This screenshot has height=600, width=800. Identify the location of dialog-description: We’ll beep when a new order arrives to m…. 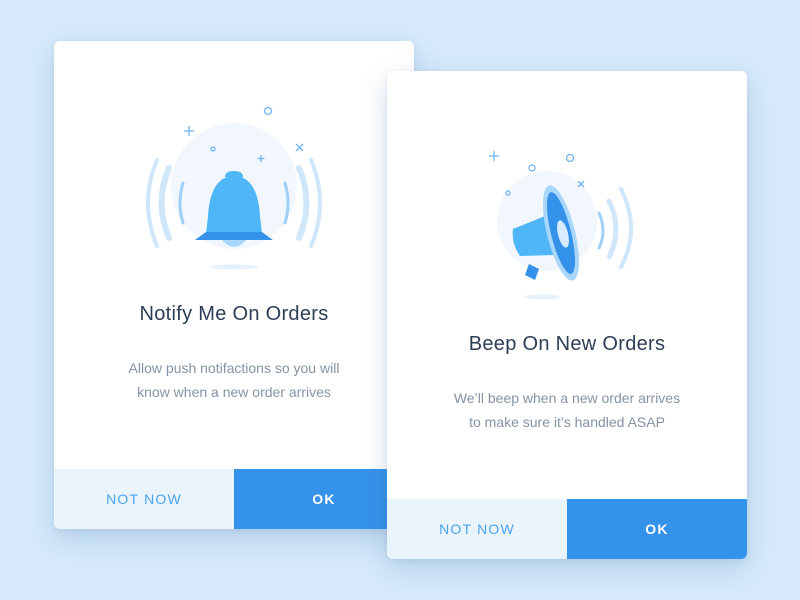
(567, 410).